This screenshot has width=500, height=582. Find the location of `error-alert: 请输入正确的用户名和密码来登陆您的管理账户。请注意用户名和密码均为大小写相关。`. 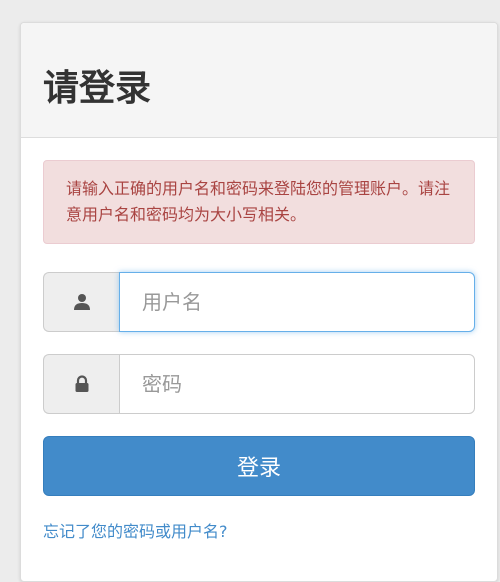

error-alert: 请输入正确的用户名和密码来登陆您的管理账户。请注意用户名和密码均为大小写相关。 is located at coordinates (259, 202).